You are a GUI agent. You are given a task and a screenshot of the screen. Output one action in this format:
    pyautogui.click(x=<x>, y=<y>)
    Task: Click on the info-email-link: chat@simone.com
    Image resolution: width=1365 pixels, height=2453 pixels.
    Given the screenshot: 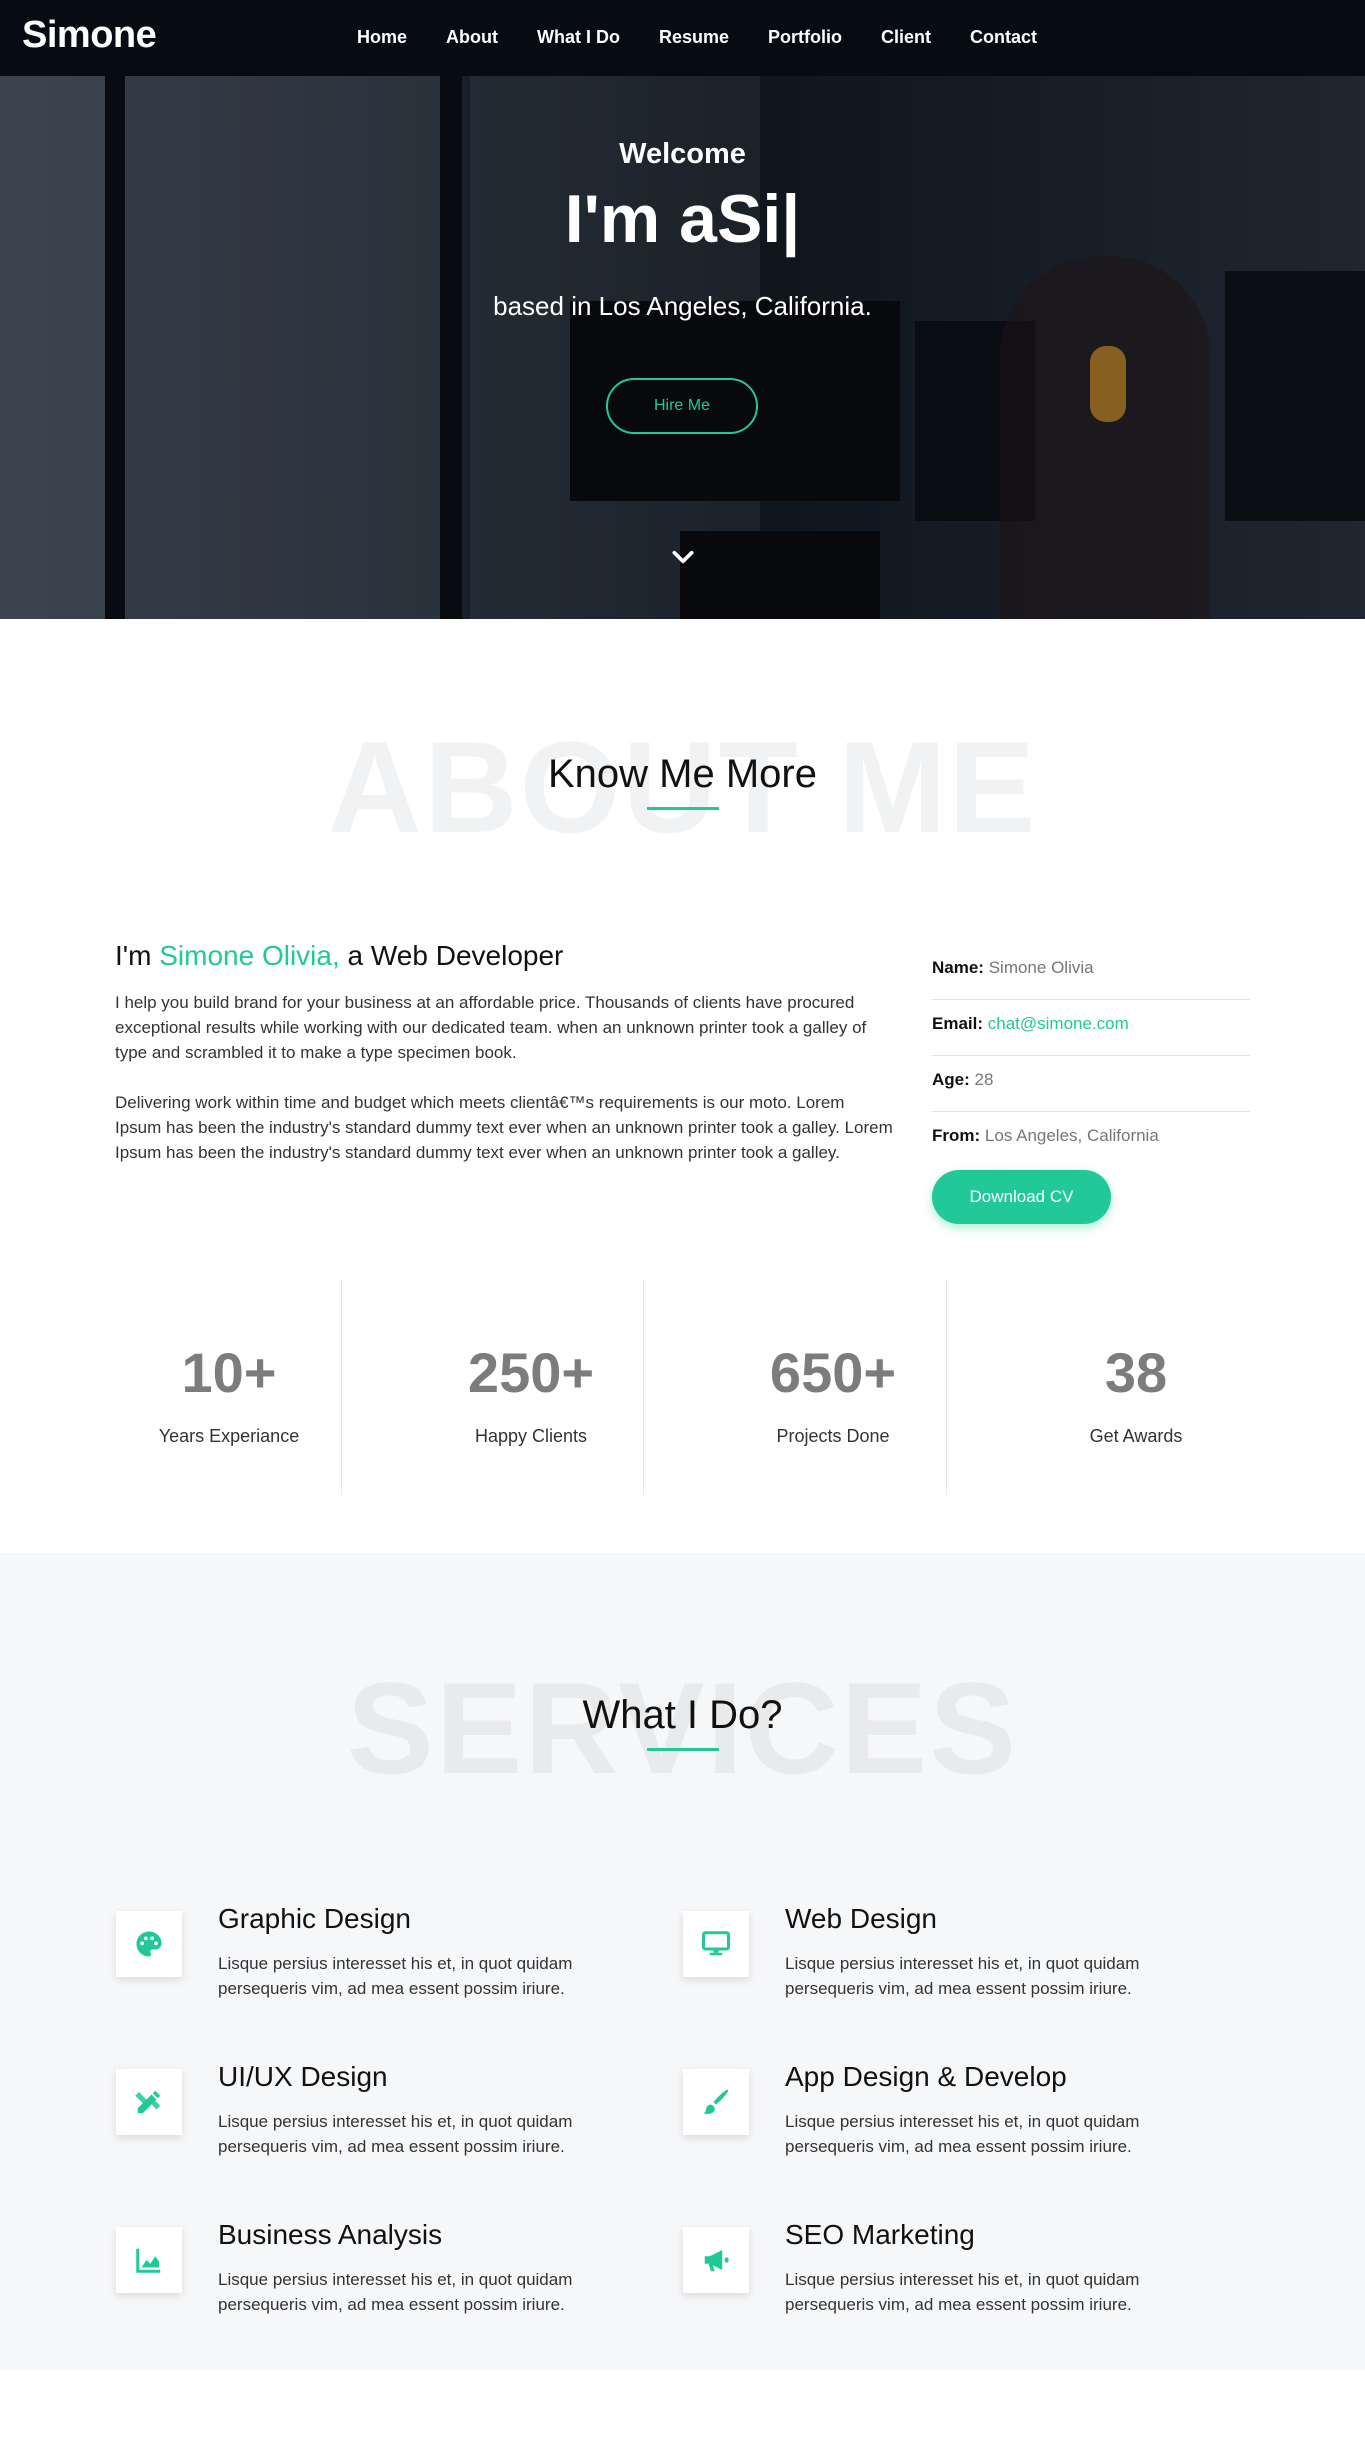 What is the action you would take?
    pyautogui.click(x=1058, y=1023)
    